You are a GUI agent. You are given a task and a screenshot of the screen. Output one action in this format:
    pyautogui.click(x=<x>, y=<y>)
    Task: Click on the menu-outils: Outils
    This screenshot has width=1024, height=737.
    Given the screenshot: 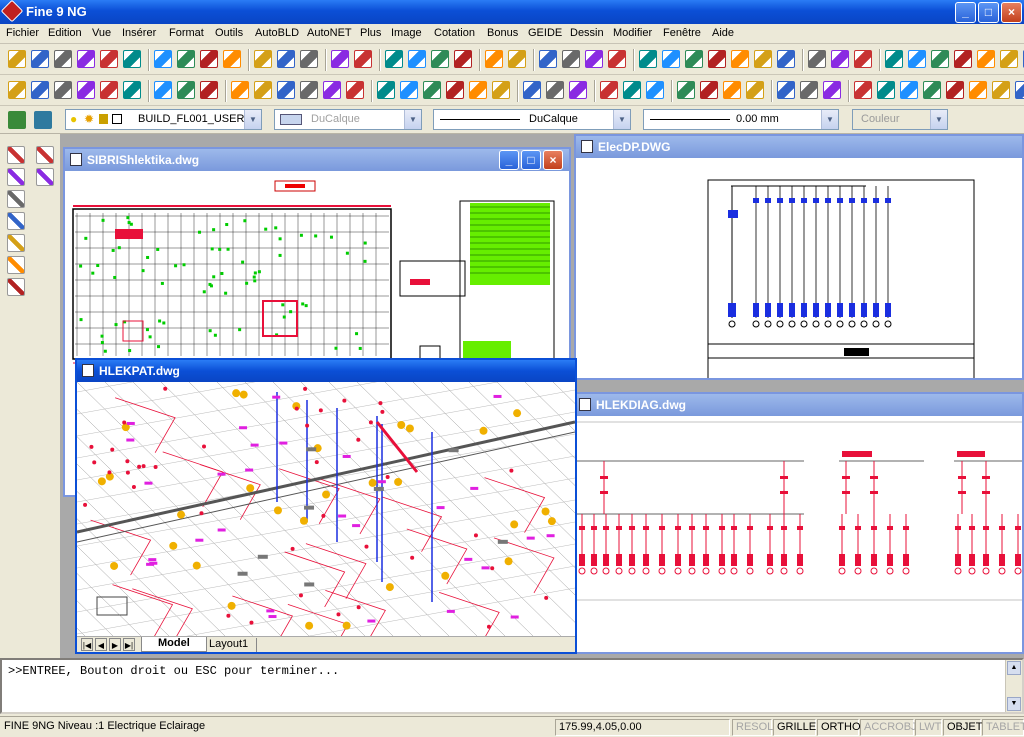 What is the action you would take?
    pyautogui.click(x=229, y=33)
    